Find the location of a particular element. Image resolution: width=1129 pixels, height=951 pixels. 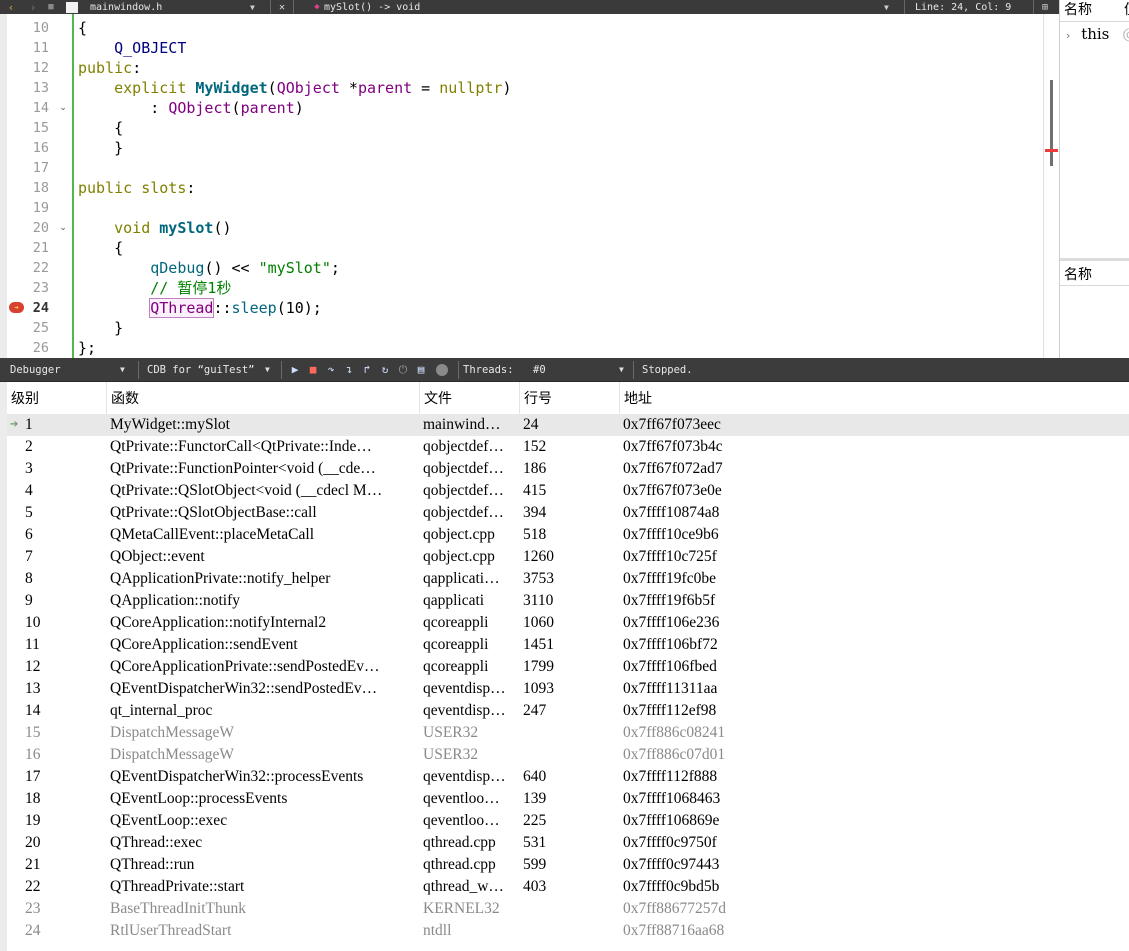

document-dropdown-icon: ▼ is located at coordinates (258, 7).